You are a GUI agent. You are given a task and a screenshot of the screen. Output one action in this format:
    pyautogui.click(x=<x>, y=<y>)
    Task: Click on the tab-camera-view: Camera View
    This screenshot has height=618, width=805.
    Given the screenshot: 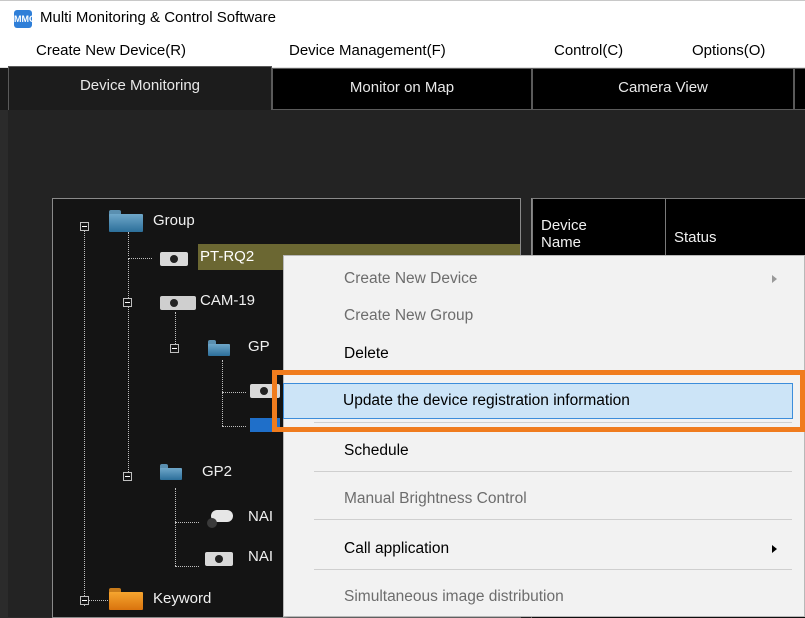 What is the action you would take?
    pyautogui.click(x=663, y=89)
    